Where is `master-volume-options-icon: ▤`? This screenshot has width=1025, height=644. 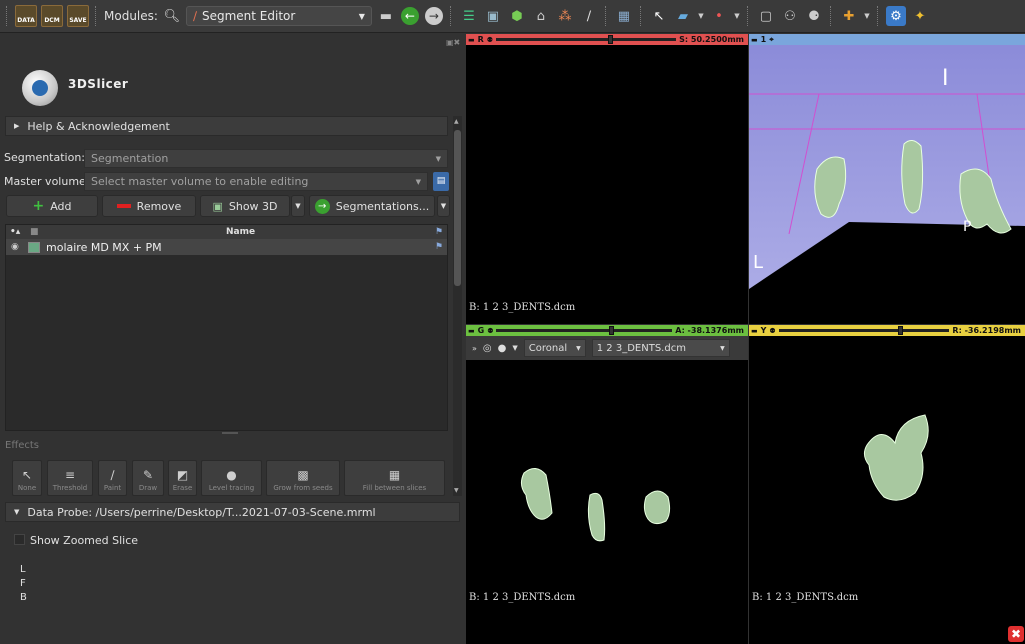
master-volume-options-icon: ▤ is located at coordinates (441, 181).